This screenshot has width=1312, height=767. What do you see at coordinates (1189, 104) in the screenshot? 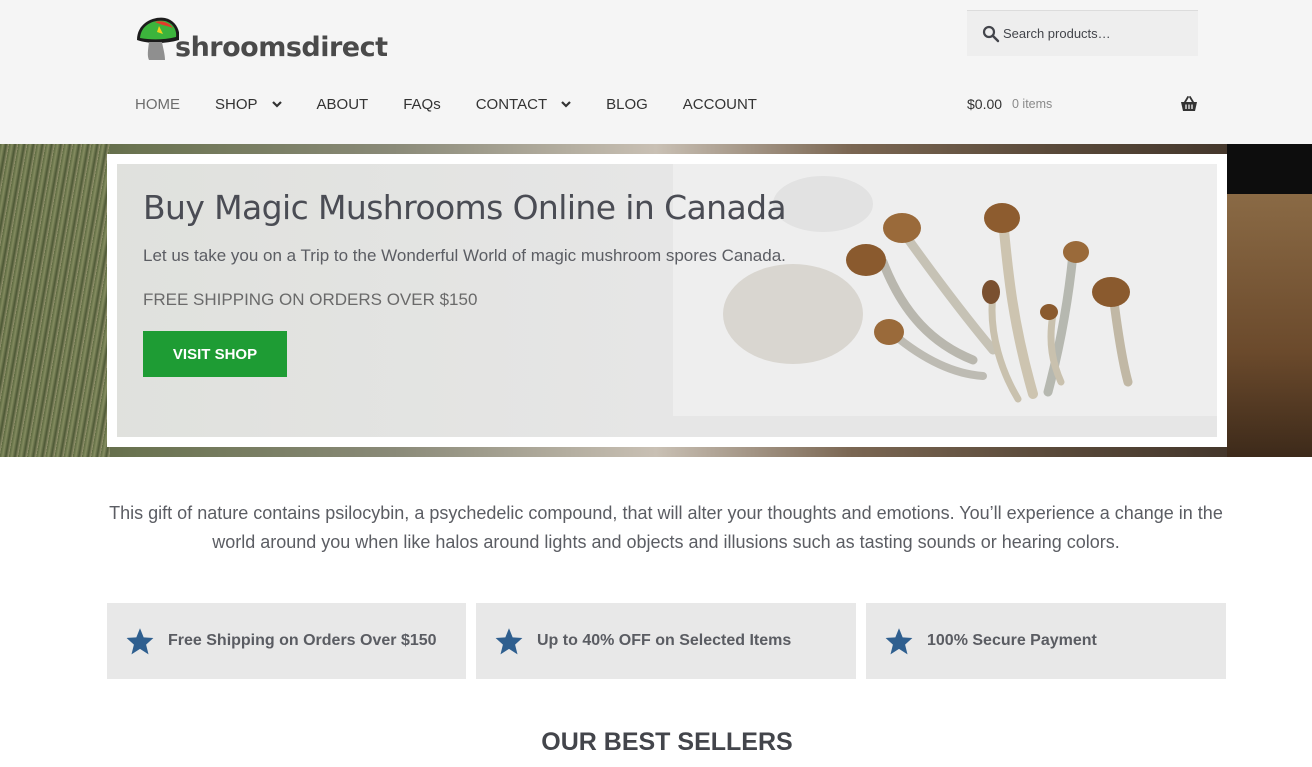
I see `basket-icon` at bounding box center [1189, 104].